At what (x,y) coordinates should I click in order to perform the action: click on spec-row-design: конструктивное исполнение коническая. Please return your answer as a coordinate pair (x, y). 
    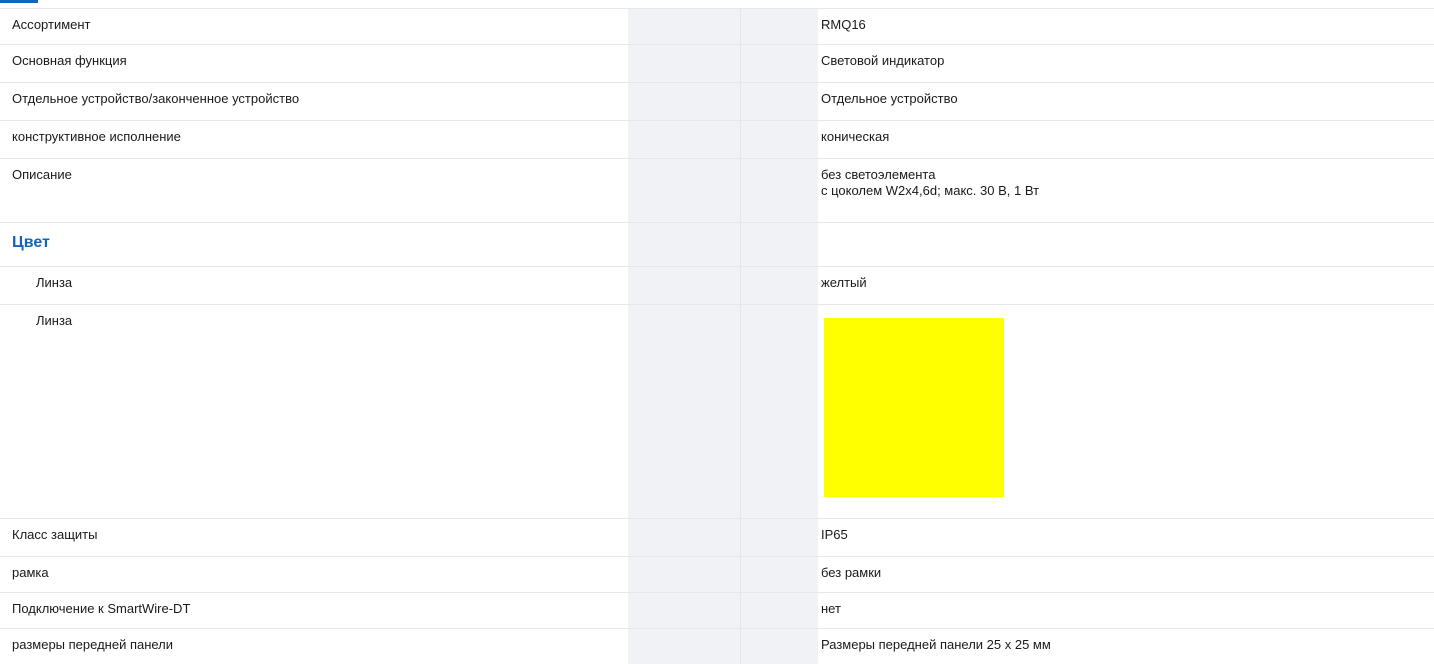
    Looking at the image, I should click on (717, 139).